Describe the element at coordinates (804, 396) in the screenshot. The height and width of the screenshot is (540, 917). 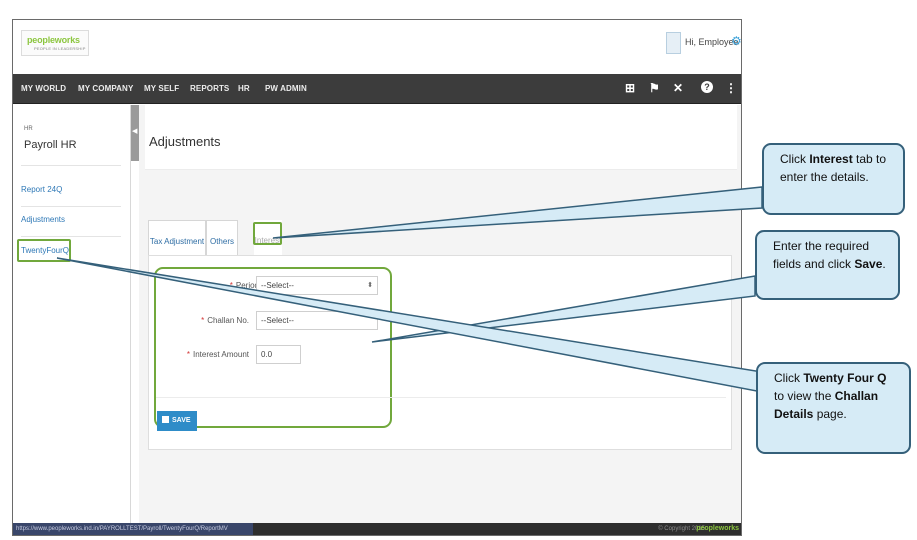
I see `callout-text: to view the` at that location.